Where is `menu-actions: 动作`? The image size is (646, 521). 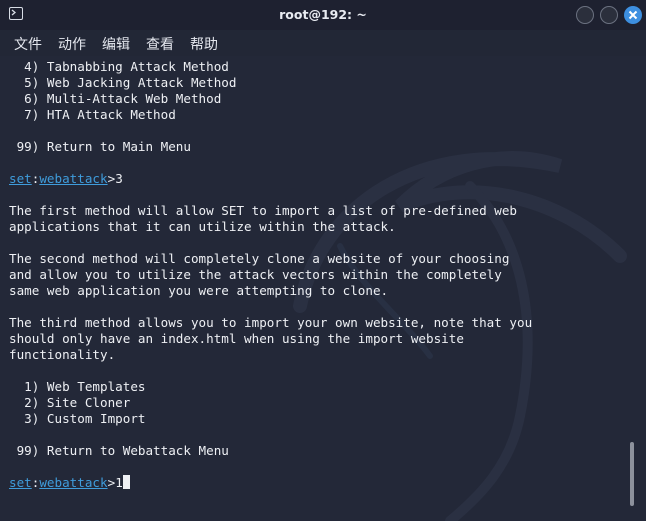 menu-actions: 动作 is located at coordinates (72, 44).